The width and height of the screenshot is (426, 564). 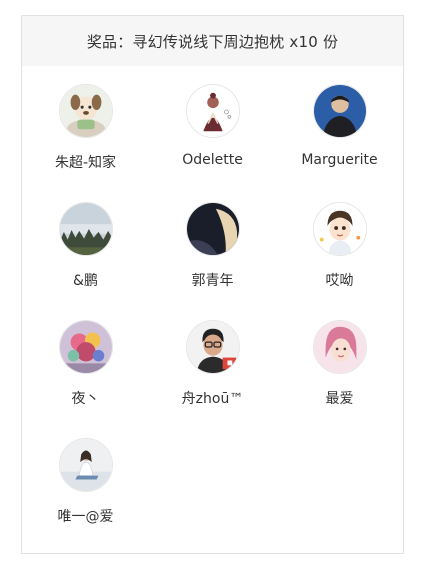 What do you see at coordinates (339, 281) in the screenshot?
I see `winner-name: 哎呦` at bounding box center [339, 281].